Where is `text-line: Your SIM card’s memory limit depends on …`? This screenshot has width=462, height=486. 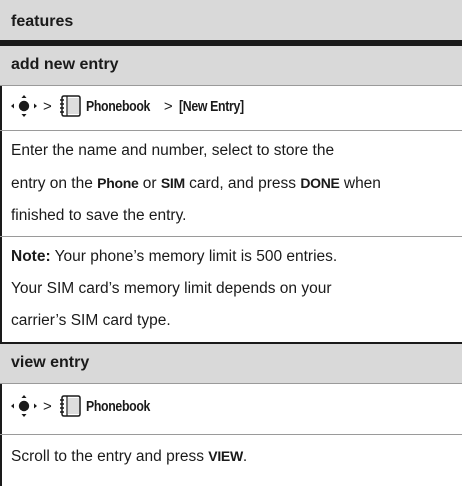 text-line: Your SIM card’s memory limit depends on … is located at coordinates (171, 288).